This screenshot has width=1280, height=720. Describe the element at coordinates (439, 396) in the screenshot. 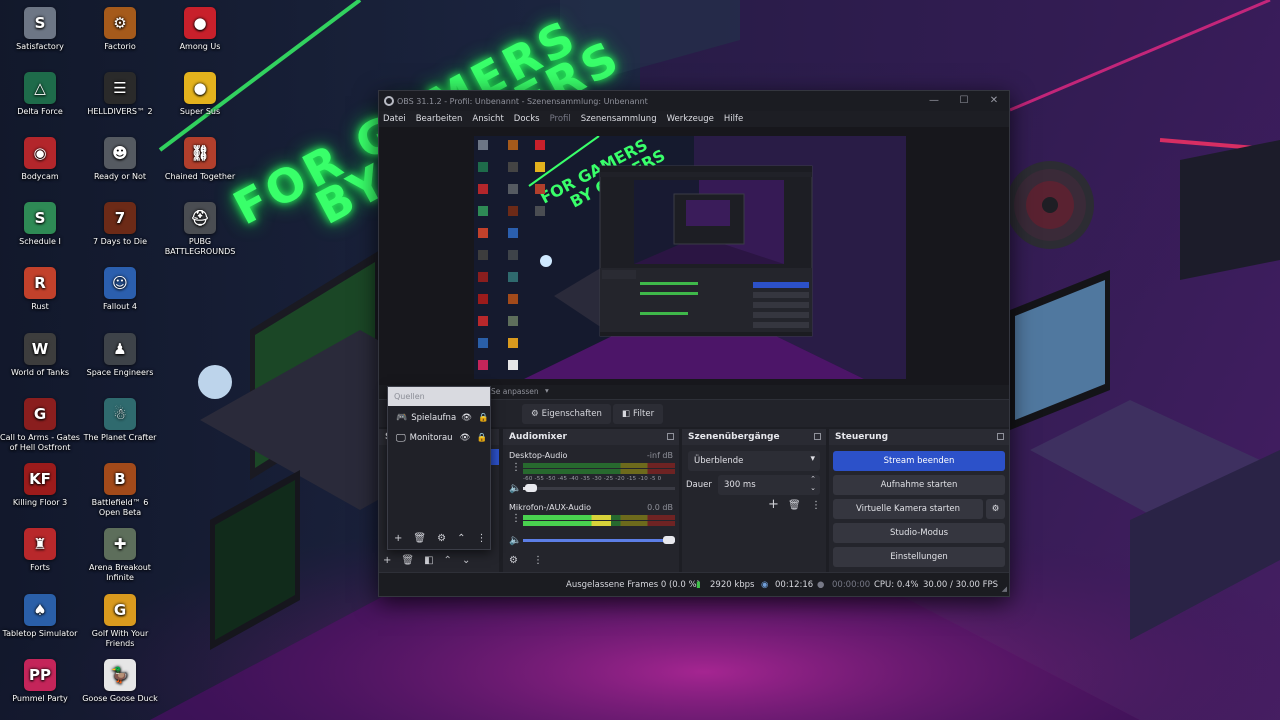

I see `sources-dock-title: Quellen` at that location.